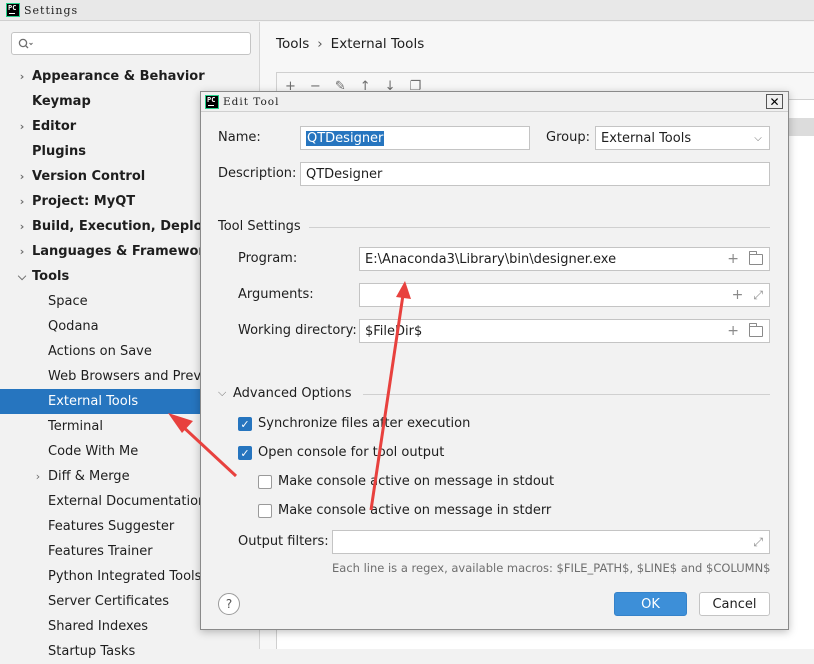 The height and width of the screenshot is (664, 814). Describe the element at coordinates (127, 251) in the screenshot. I see `sidebar-item-label: Languages & Frameworks` at that location.